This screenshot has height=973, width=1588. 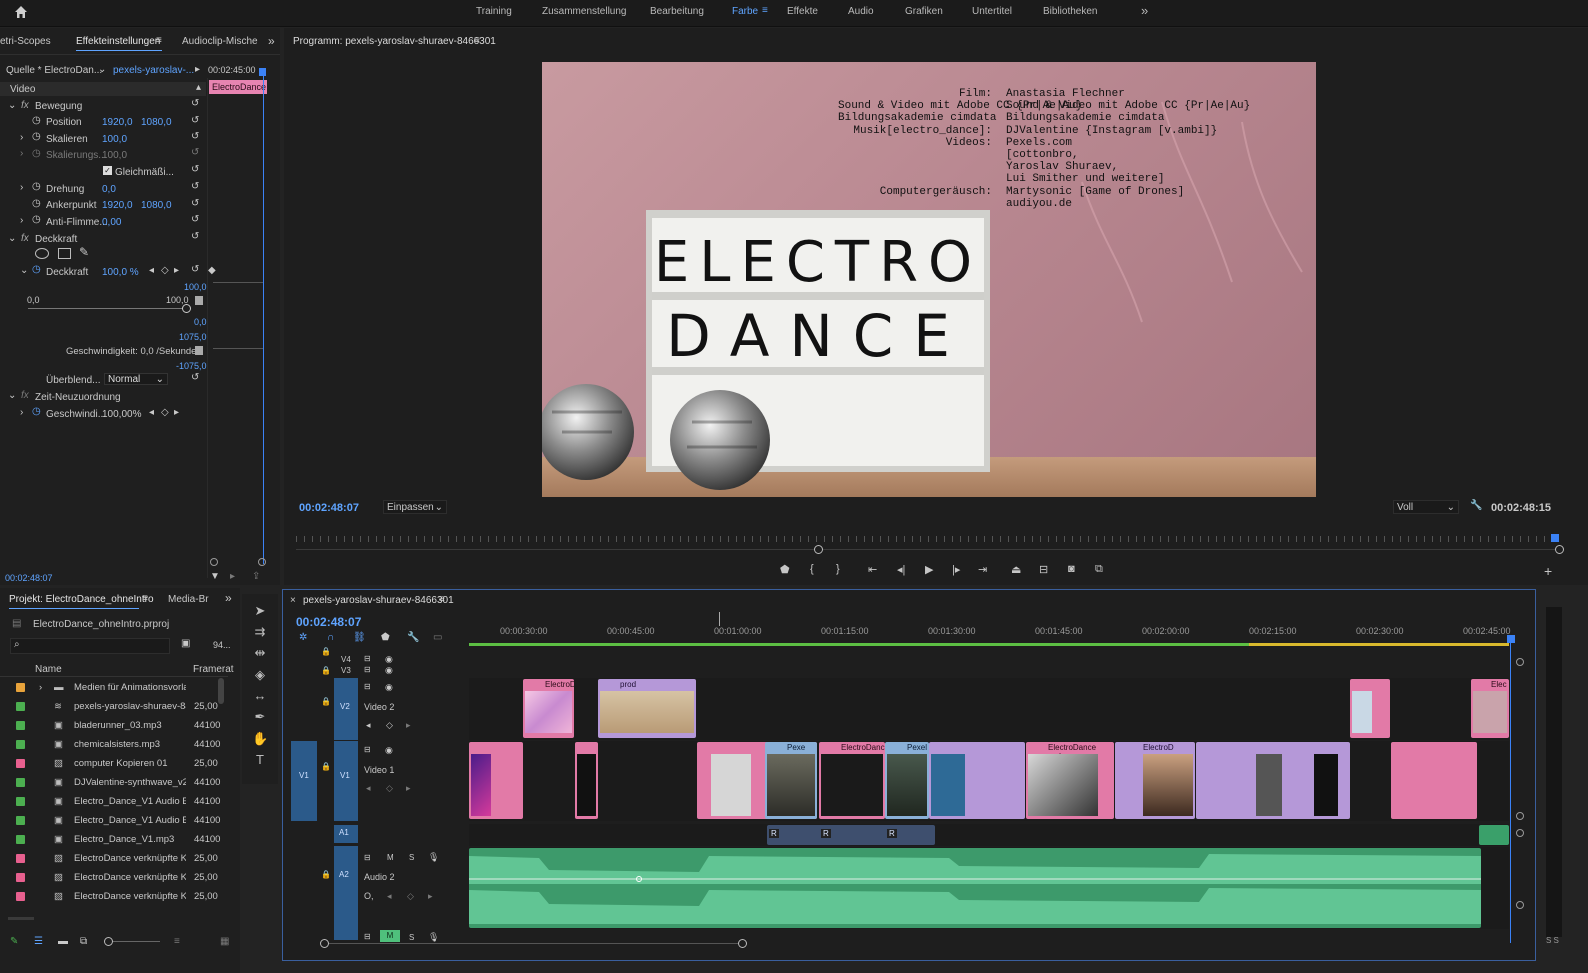 I want to click on audio-meter-solo: S S, so click(x=1552, y=940).